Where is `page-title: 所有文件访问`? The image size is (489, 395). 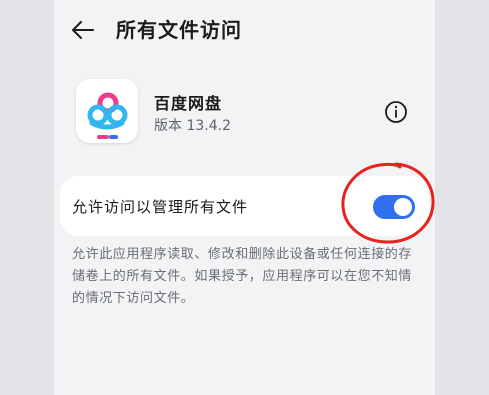
page-title: 所有文件访问 is located at coordinates (179, 30).